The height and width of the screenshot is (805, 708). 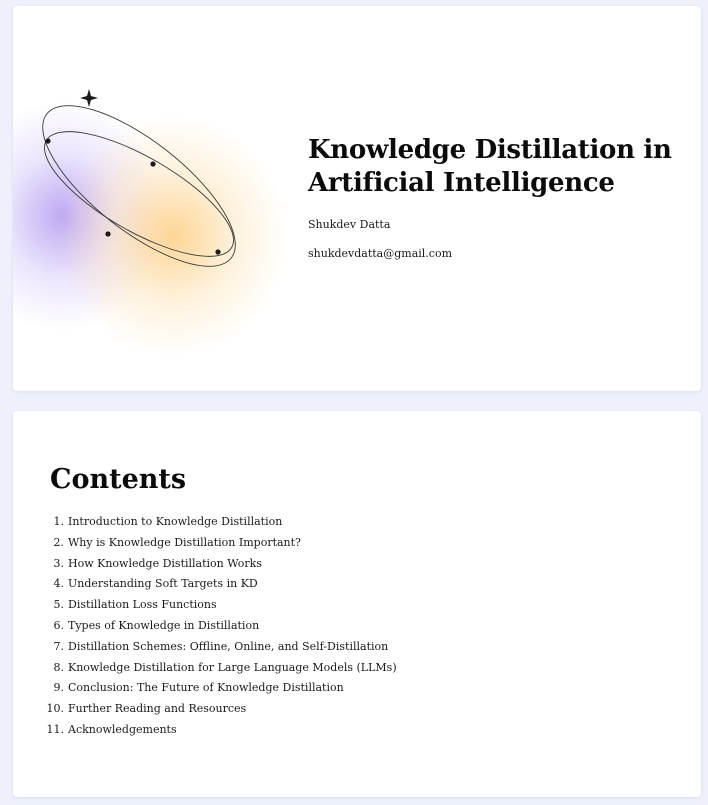 I want to click on toc-item: 4. Understanding Soft Targets in KD, so click(x=217, y=584).